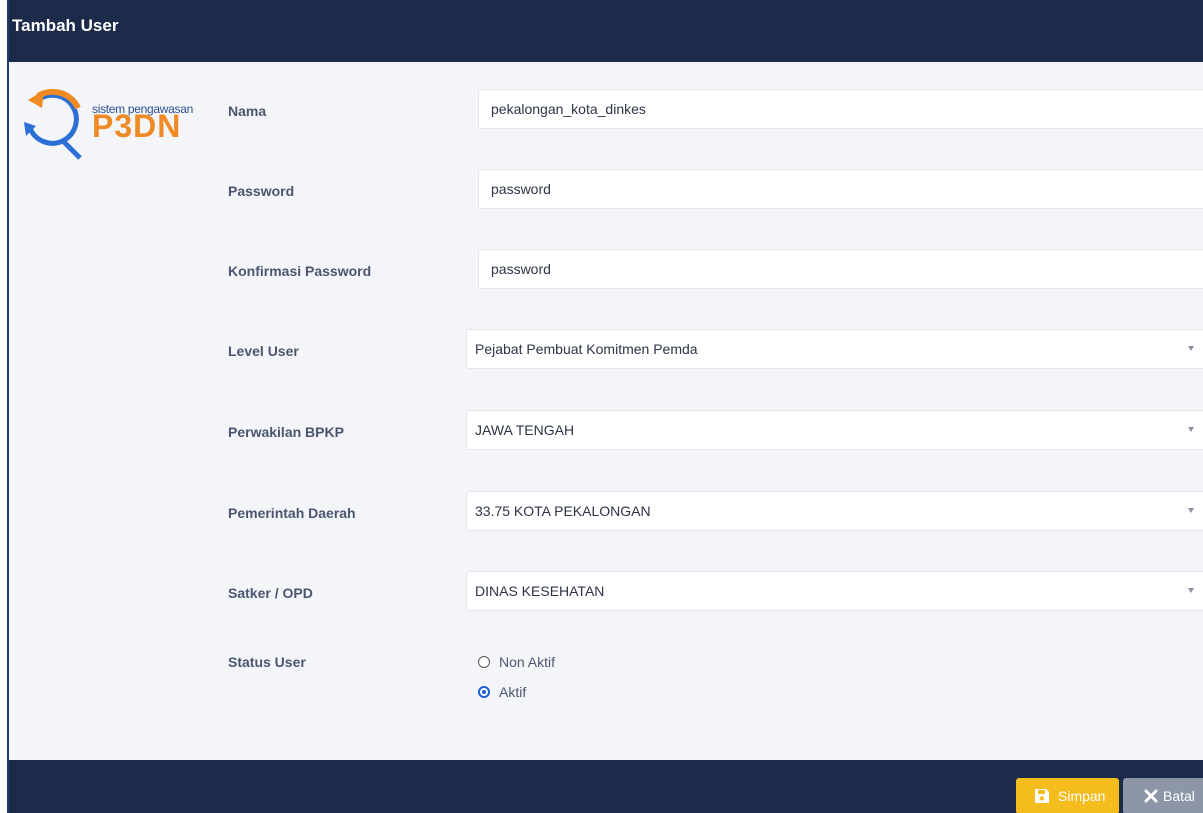 This screenshot has height=813, width=1203. What do you see at coordinates (521, 189) in the screenshot?
I see `password-value: password` at bounding box center [521, 189].